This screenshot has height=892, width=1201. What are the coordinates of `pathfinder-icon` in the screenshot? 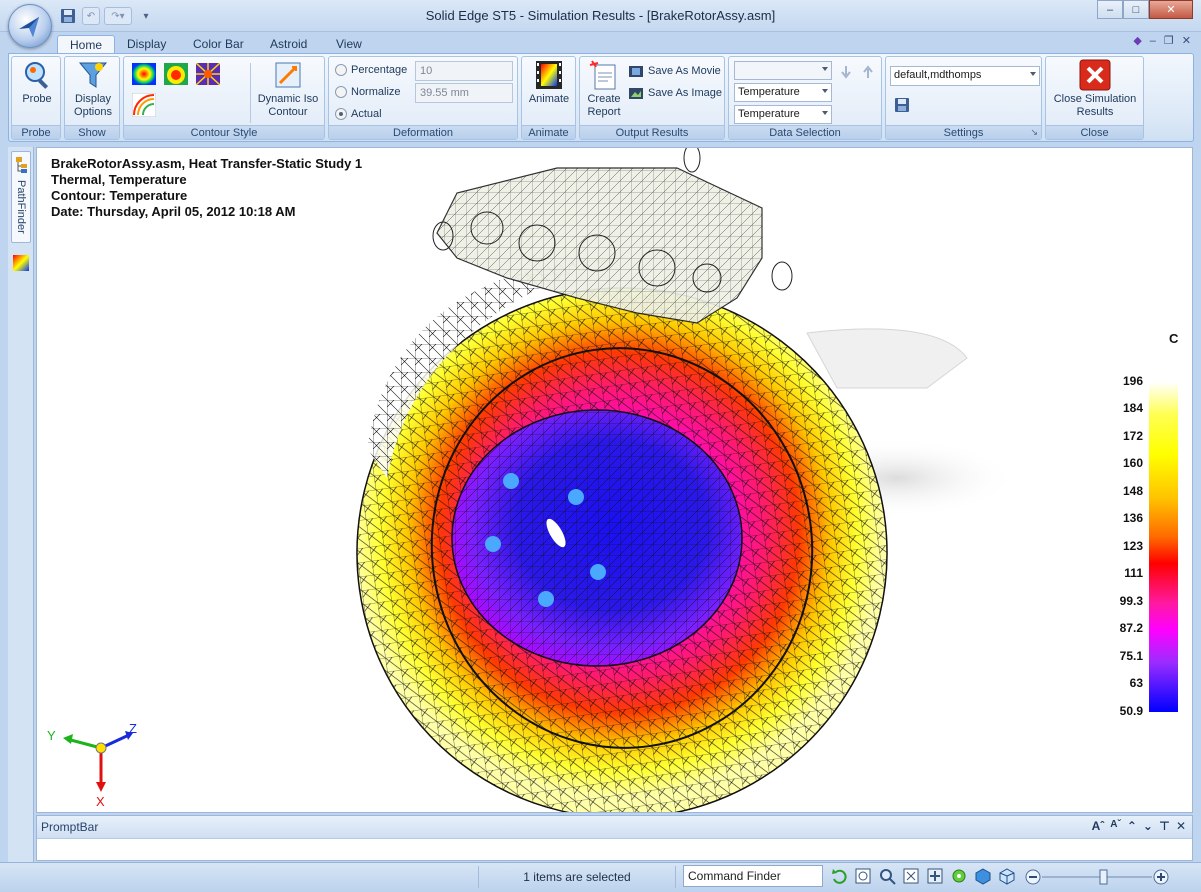 It's located at (21, 165).